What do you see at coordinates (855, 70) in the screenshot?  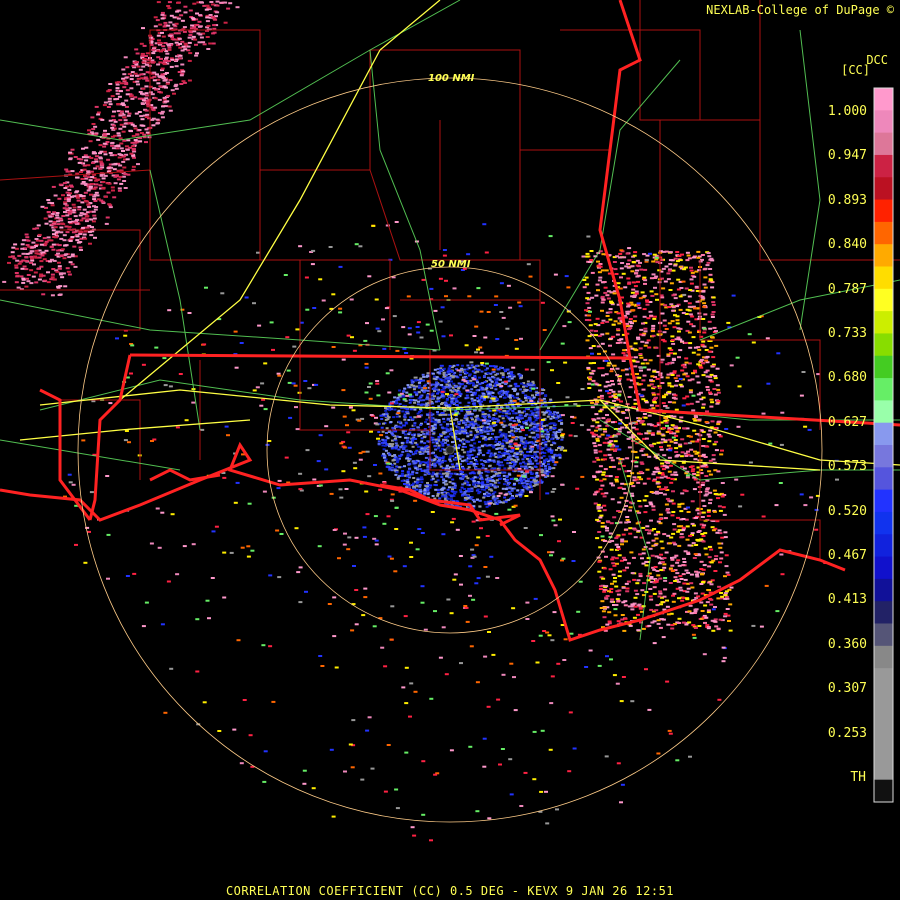 I see `legend-units-label: [CC]` at bounding box center [855, 70].